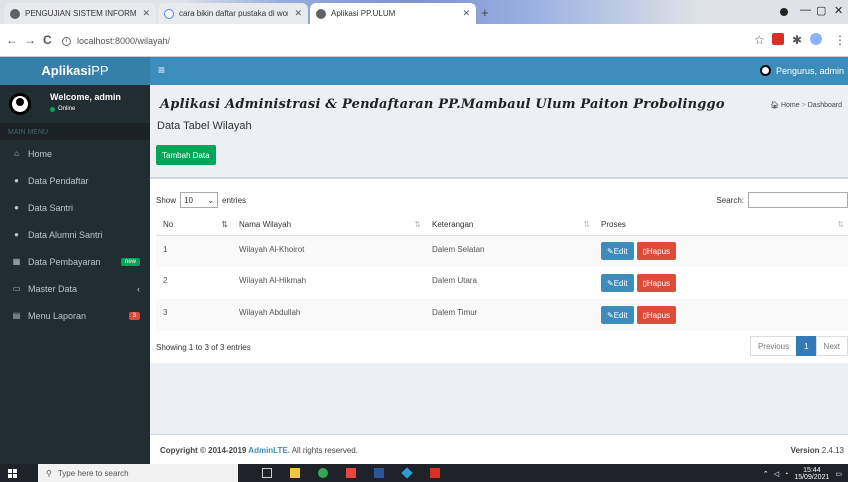  What do you see at coordinates (51, 207) in the screenshot?
I see `sidebar-item-label: Data Santri` at bounding box center [51, 207].